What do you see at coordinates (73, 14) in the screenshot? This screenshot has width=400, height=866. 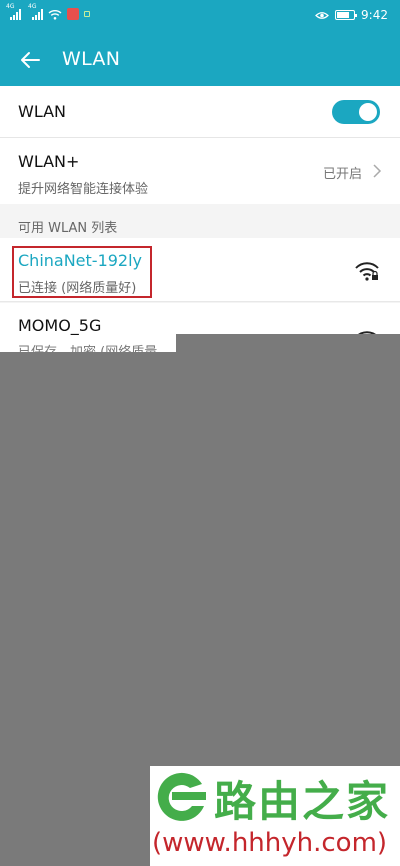 I see `app-notification-icon` at bounding box center [73, 14].